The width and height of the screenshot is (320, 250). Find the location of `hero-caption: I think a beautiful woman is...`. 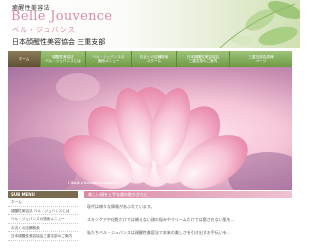

hero-caption: I think a beautiful woman is... is located at coordinates (95, 183).